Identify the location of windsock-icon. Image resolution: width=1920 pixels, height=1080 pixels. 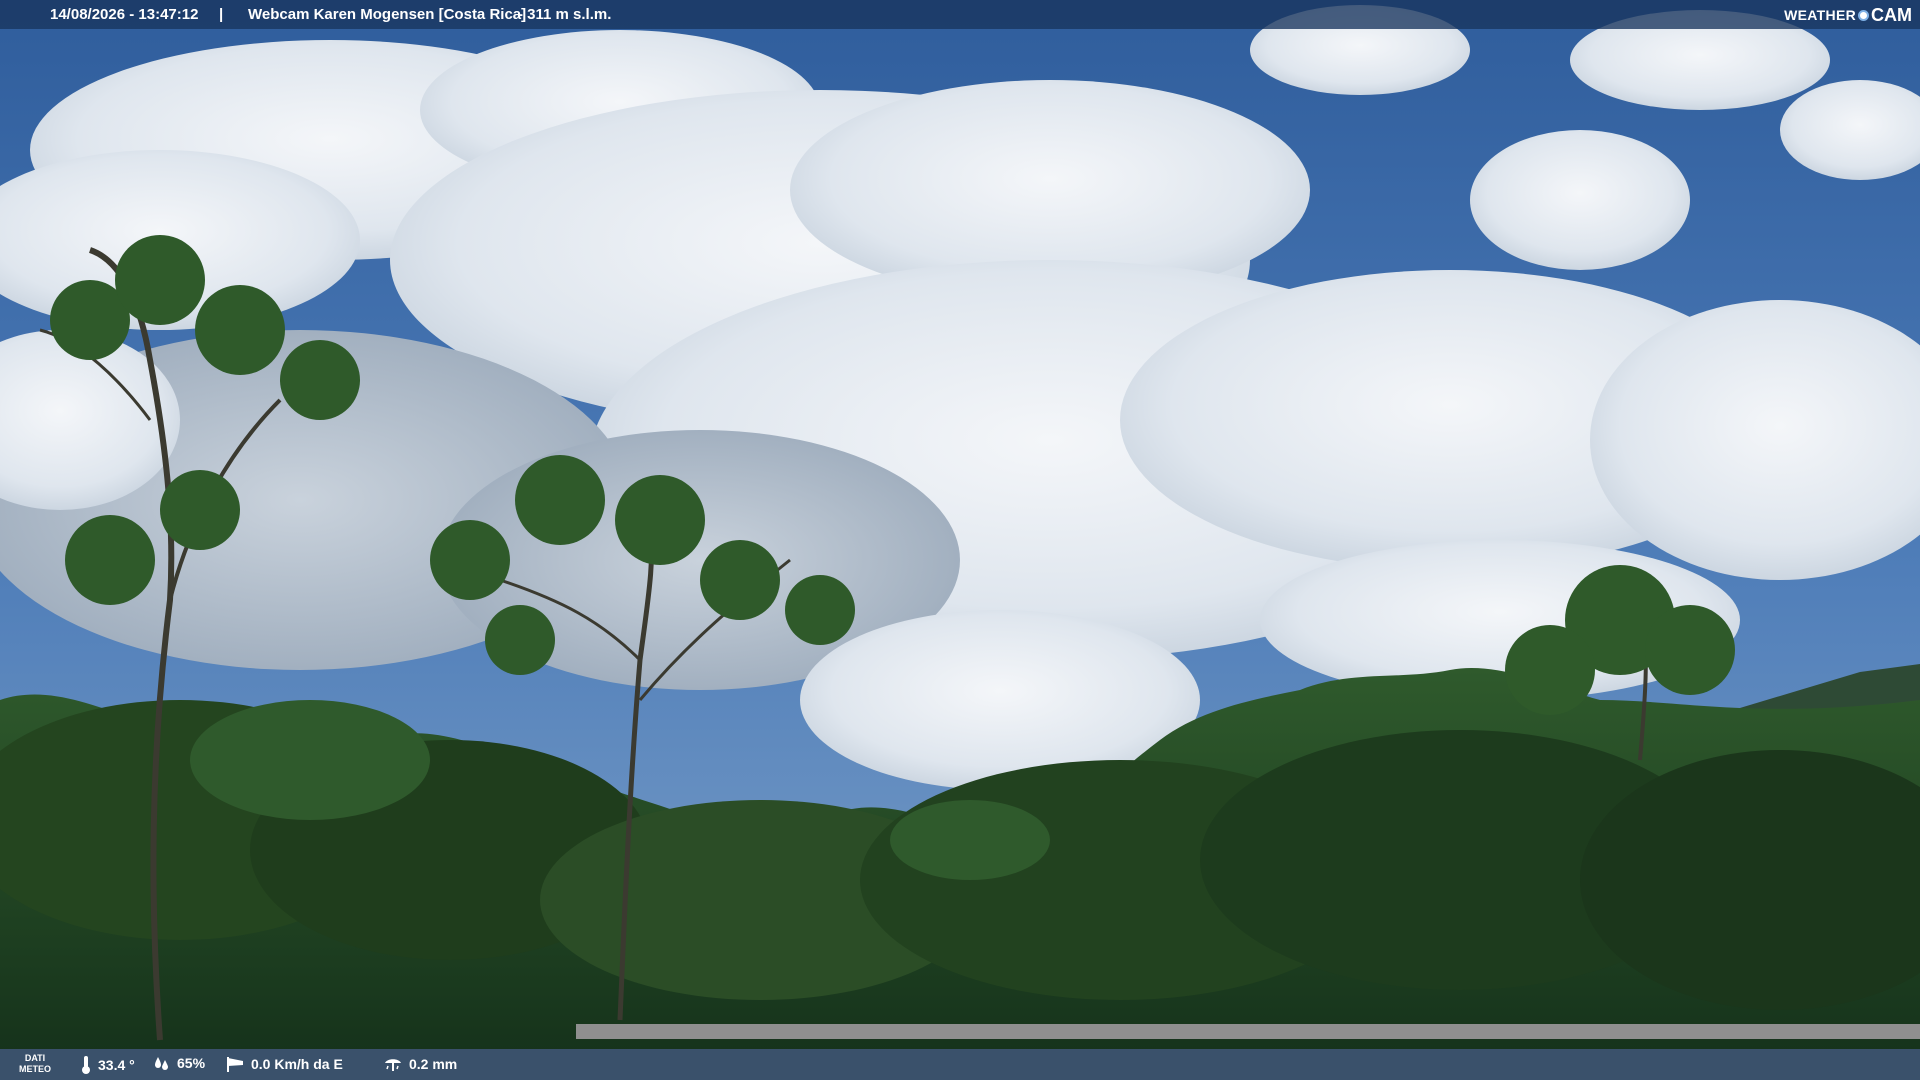
(235, 1064).